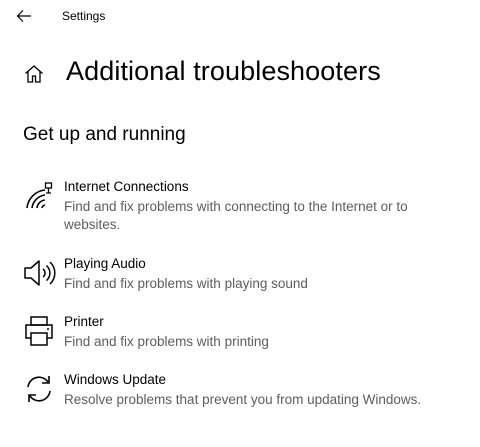 The width and height of the screenshot is (480, 447). What do you see at coordinates (115, 379) in the screenshot?
I see `item-title: Windows Update` at bounding box center [115, 379].